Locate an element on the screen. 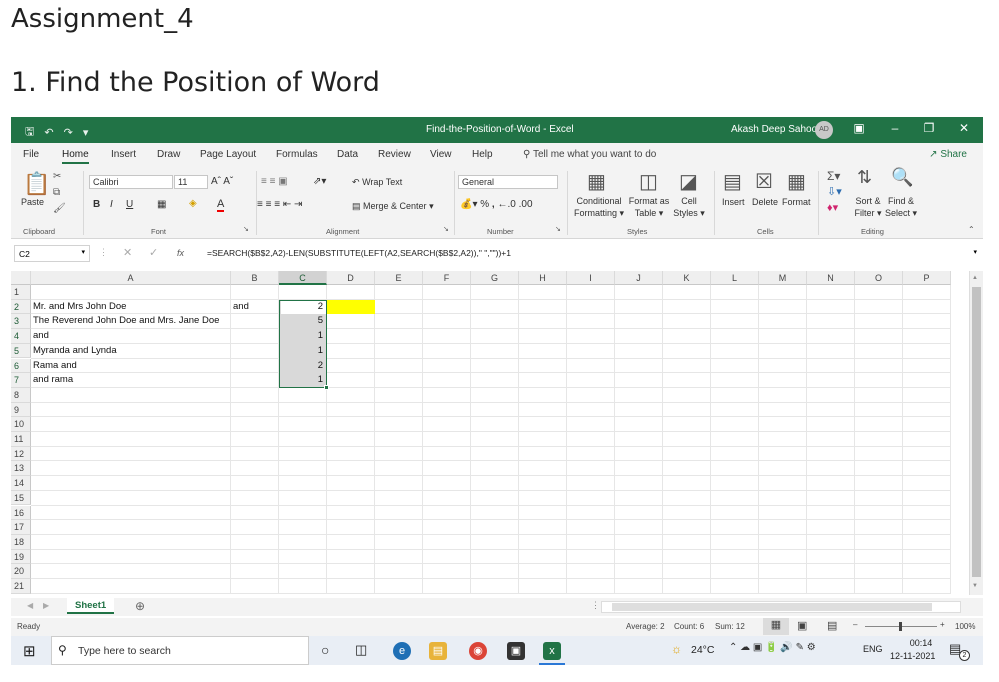  close-icon: ✕ is located at coordinates (964, 128).